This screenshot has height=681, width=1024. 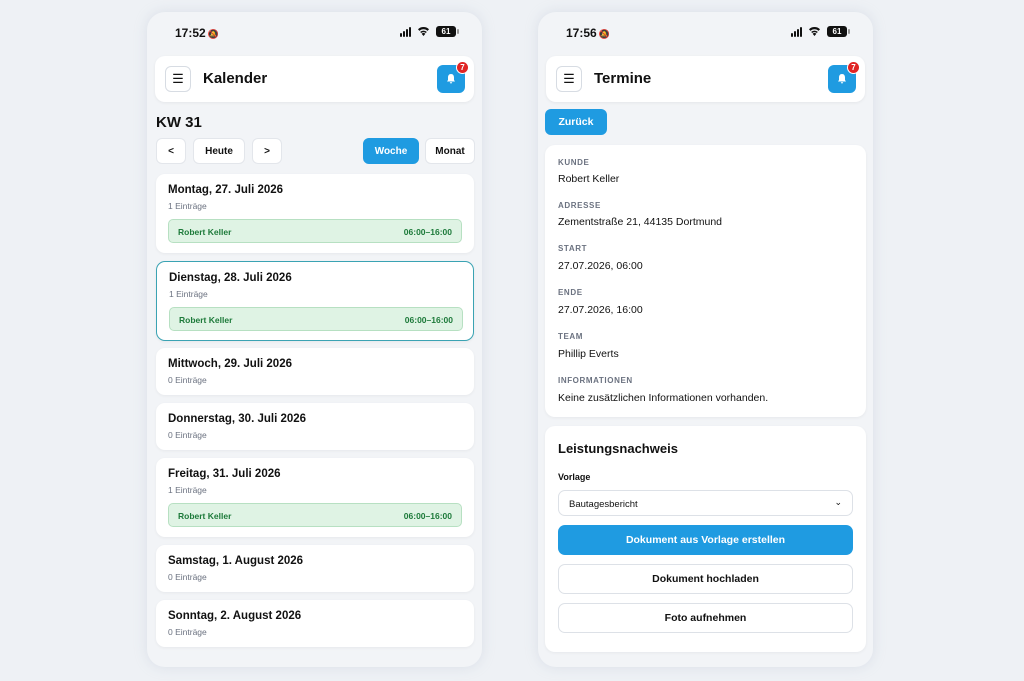 I want to click on template-selected-value: Bautagesbericht, so click(x=603, y=504).